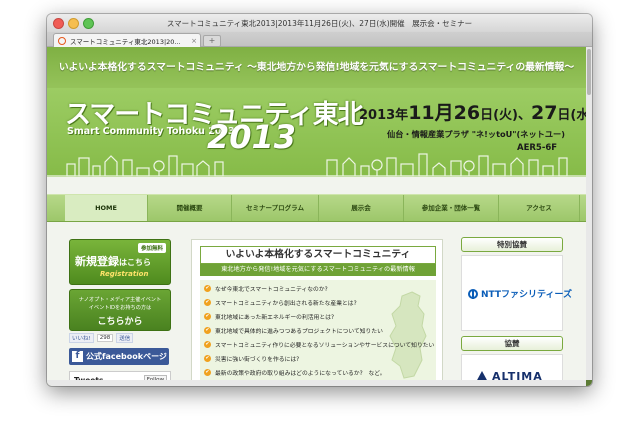 This screenshot has width=640, height=426. I want to click on facebook-page-label: 公式facebookページ, so click(126, 356).